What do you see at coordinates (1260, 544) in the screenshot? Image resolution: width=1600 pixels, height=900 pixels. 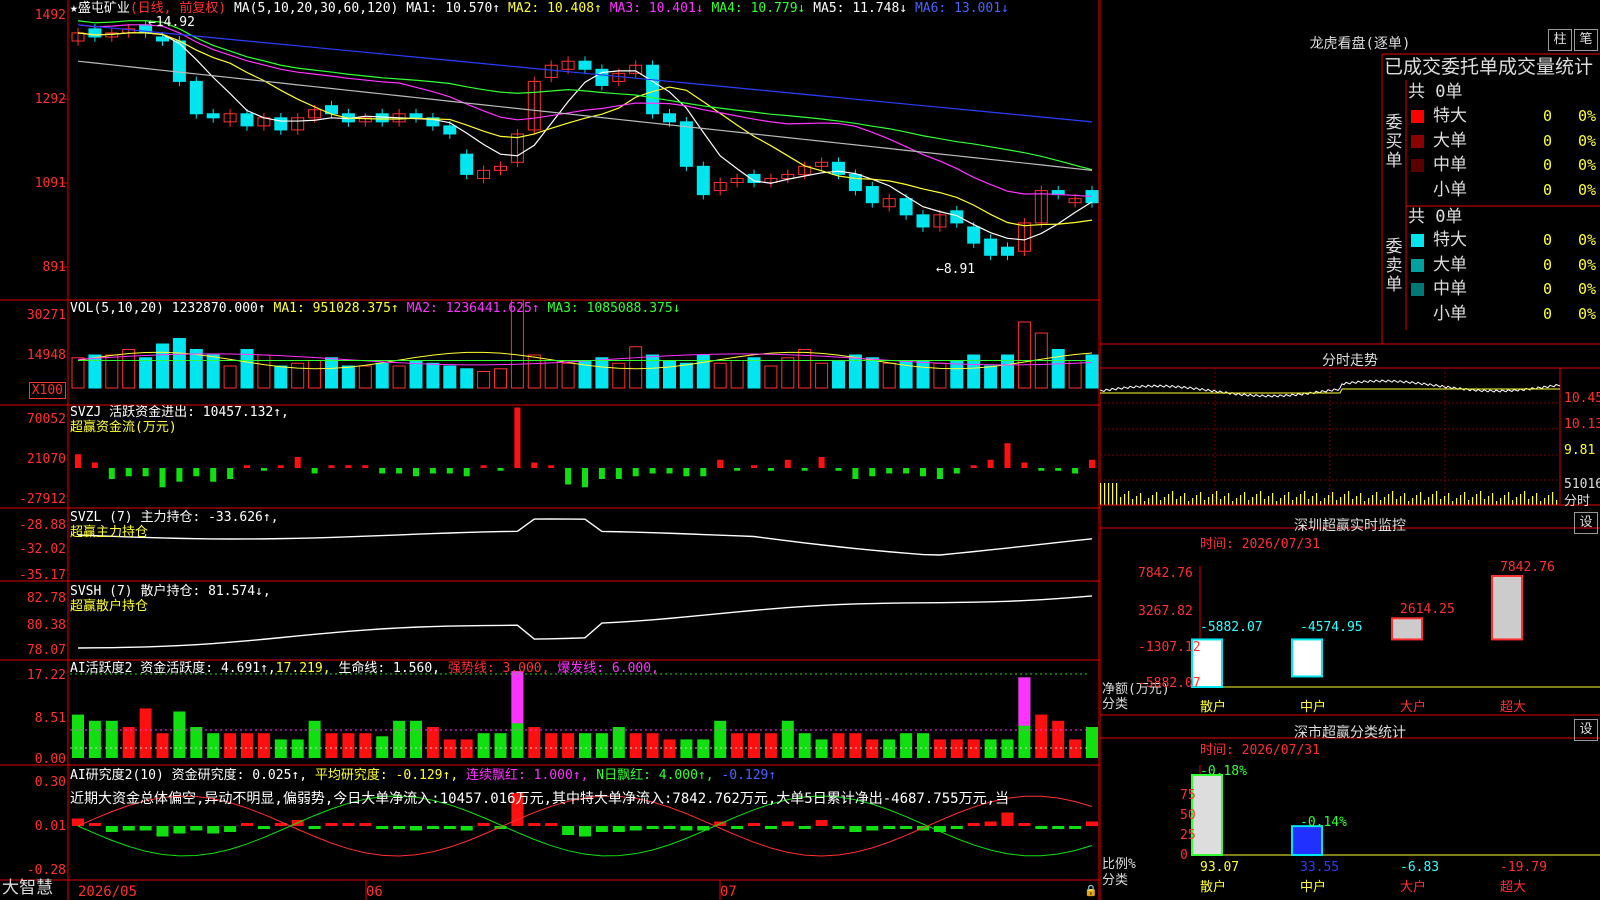 I see `sz-monitor-time: 时间: 2026/07/31` at bounding box center [1260, 544].